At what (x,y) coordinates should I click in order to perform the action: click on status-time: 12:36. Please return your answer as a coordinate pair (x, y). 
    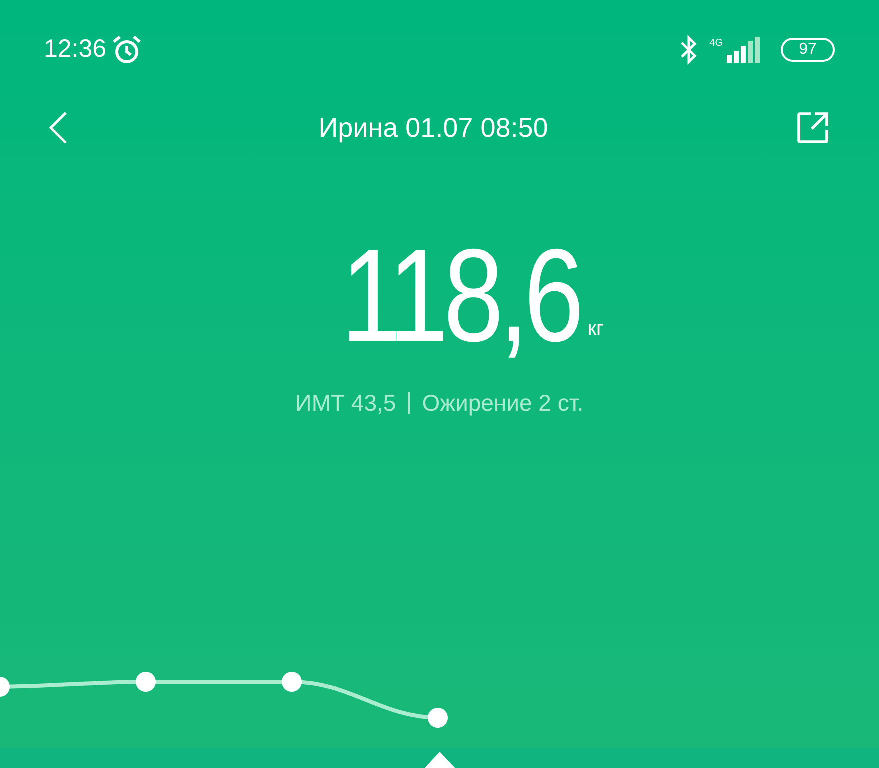
    Looking at the image, I should click on (75, 50).